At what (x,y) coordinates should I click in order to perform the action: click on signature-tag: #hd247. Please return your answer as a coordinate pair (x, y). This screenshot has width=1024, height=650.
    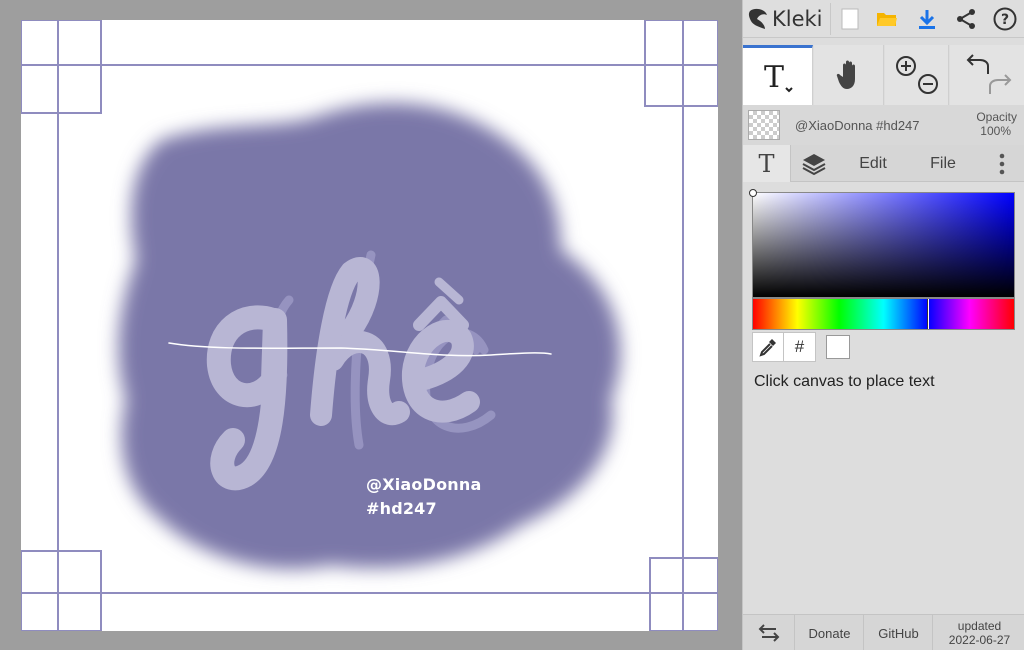
    Looking at the image, I should click on (401, 508).